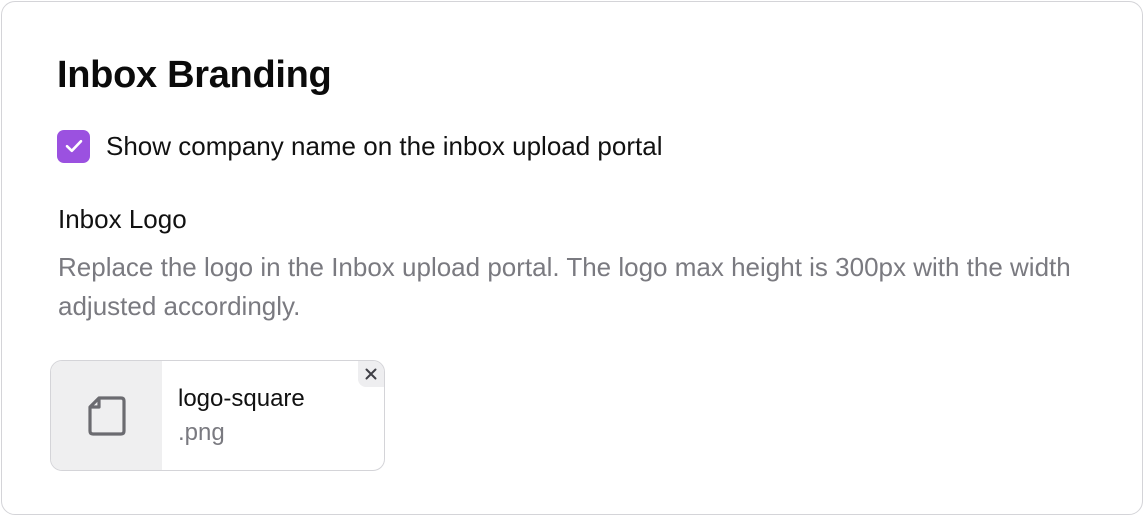 This screenshot has width=1146, height=518. What do you see at coordinates (217, 415) in the screenshot?
I see `uploaded-logo-file: logo-square .png` at bounding box center [217, 415].